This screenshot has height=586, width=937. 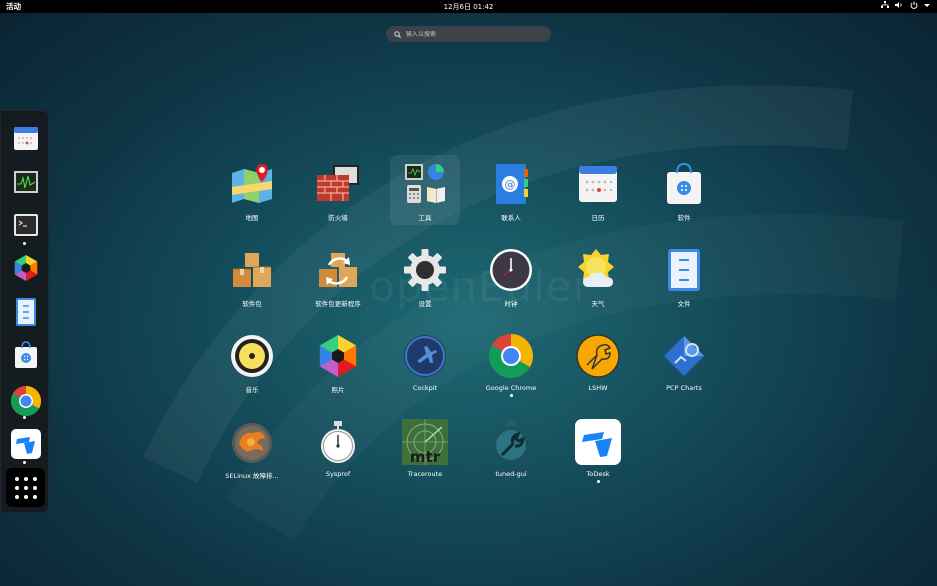 What do you see at coordinates (252, 390) in the screenshot?
I see `app-label: 音乐` at bounding box center [252, 390].